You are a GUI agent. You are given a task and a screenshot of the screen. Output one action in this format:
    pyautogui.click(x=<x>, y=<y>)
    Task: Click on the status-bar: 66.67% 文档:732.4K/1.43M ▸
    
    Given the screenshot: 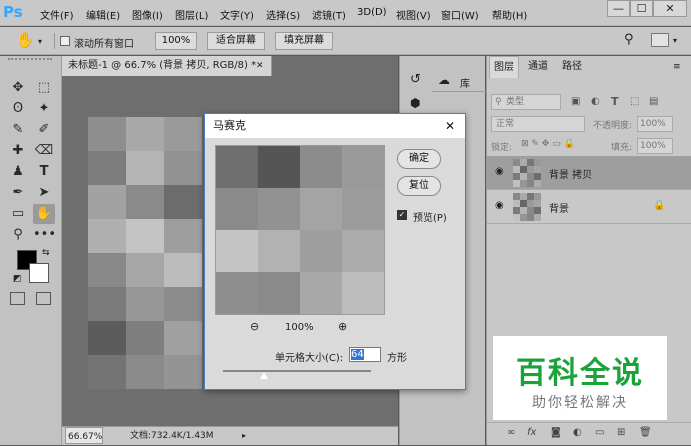 What is the action you would take?
    pyautogui.click(x=230, y=435)
    